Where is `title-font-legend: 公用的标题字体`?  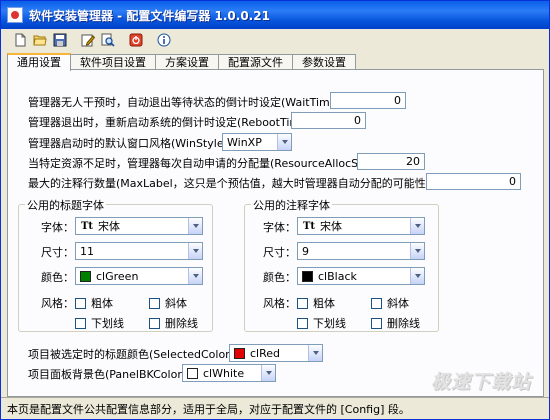 title-font-legend: 公用的标题字体 is located at coordinates (65, 205).